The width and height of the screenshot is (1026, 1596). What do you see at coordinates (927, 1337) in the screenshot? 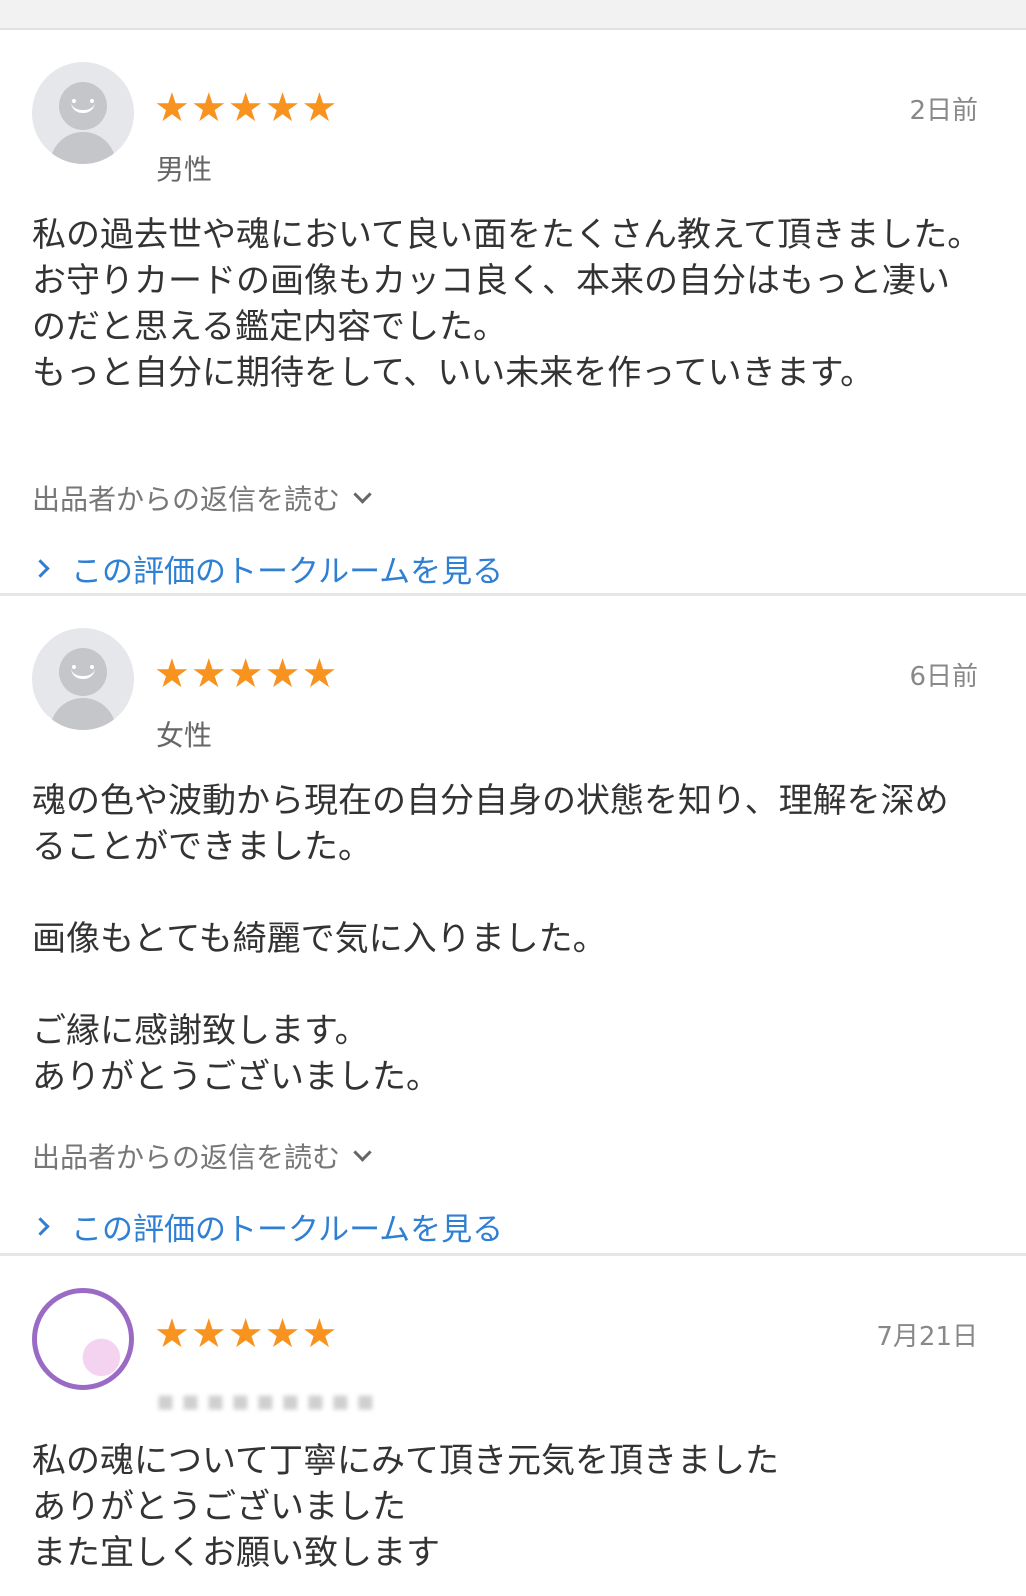
I see `review-date: 7月21日` at bounding box center [927, 1337].